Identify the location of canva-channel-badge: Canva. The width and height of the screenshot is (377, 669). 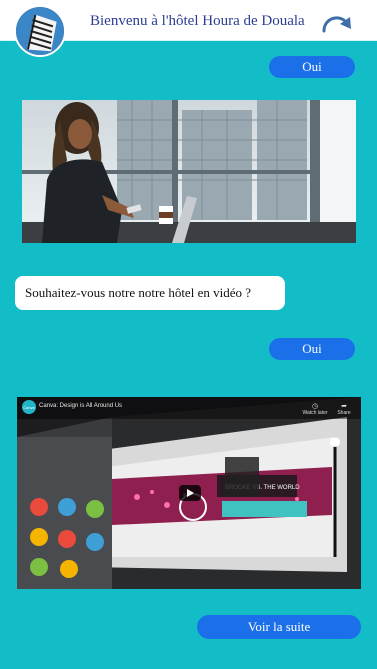
(29, 407).